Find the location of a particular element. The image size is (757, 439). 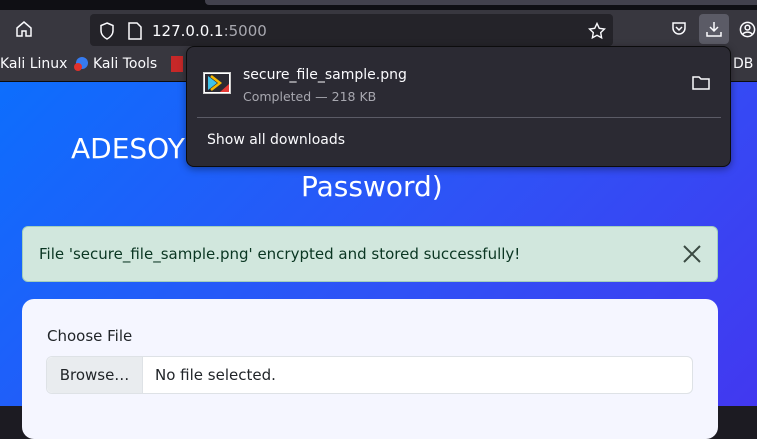

home-button is located at coordinates (24, 29).